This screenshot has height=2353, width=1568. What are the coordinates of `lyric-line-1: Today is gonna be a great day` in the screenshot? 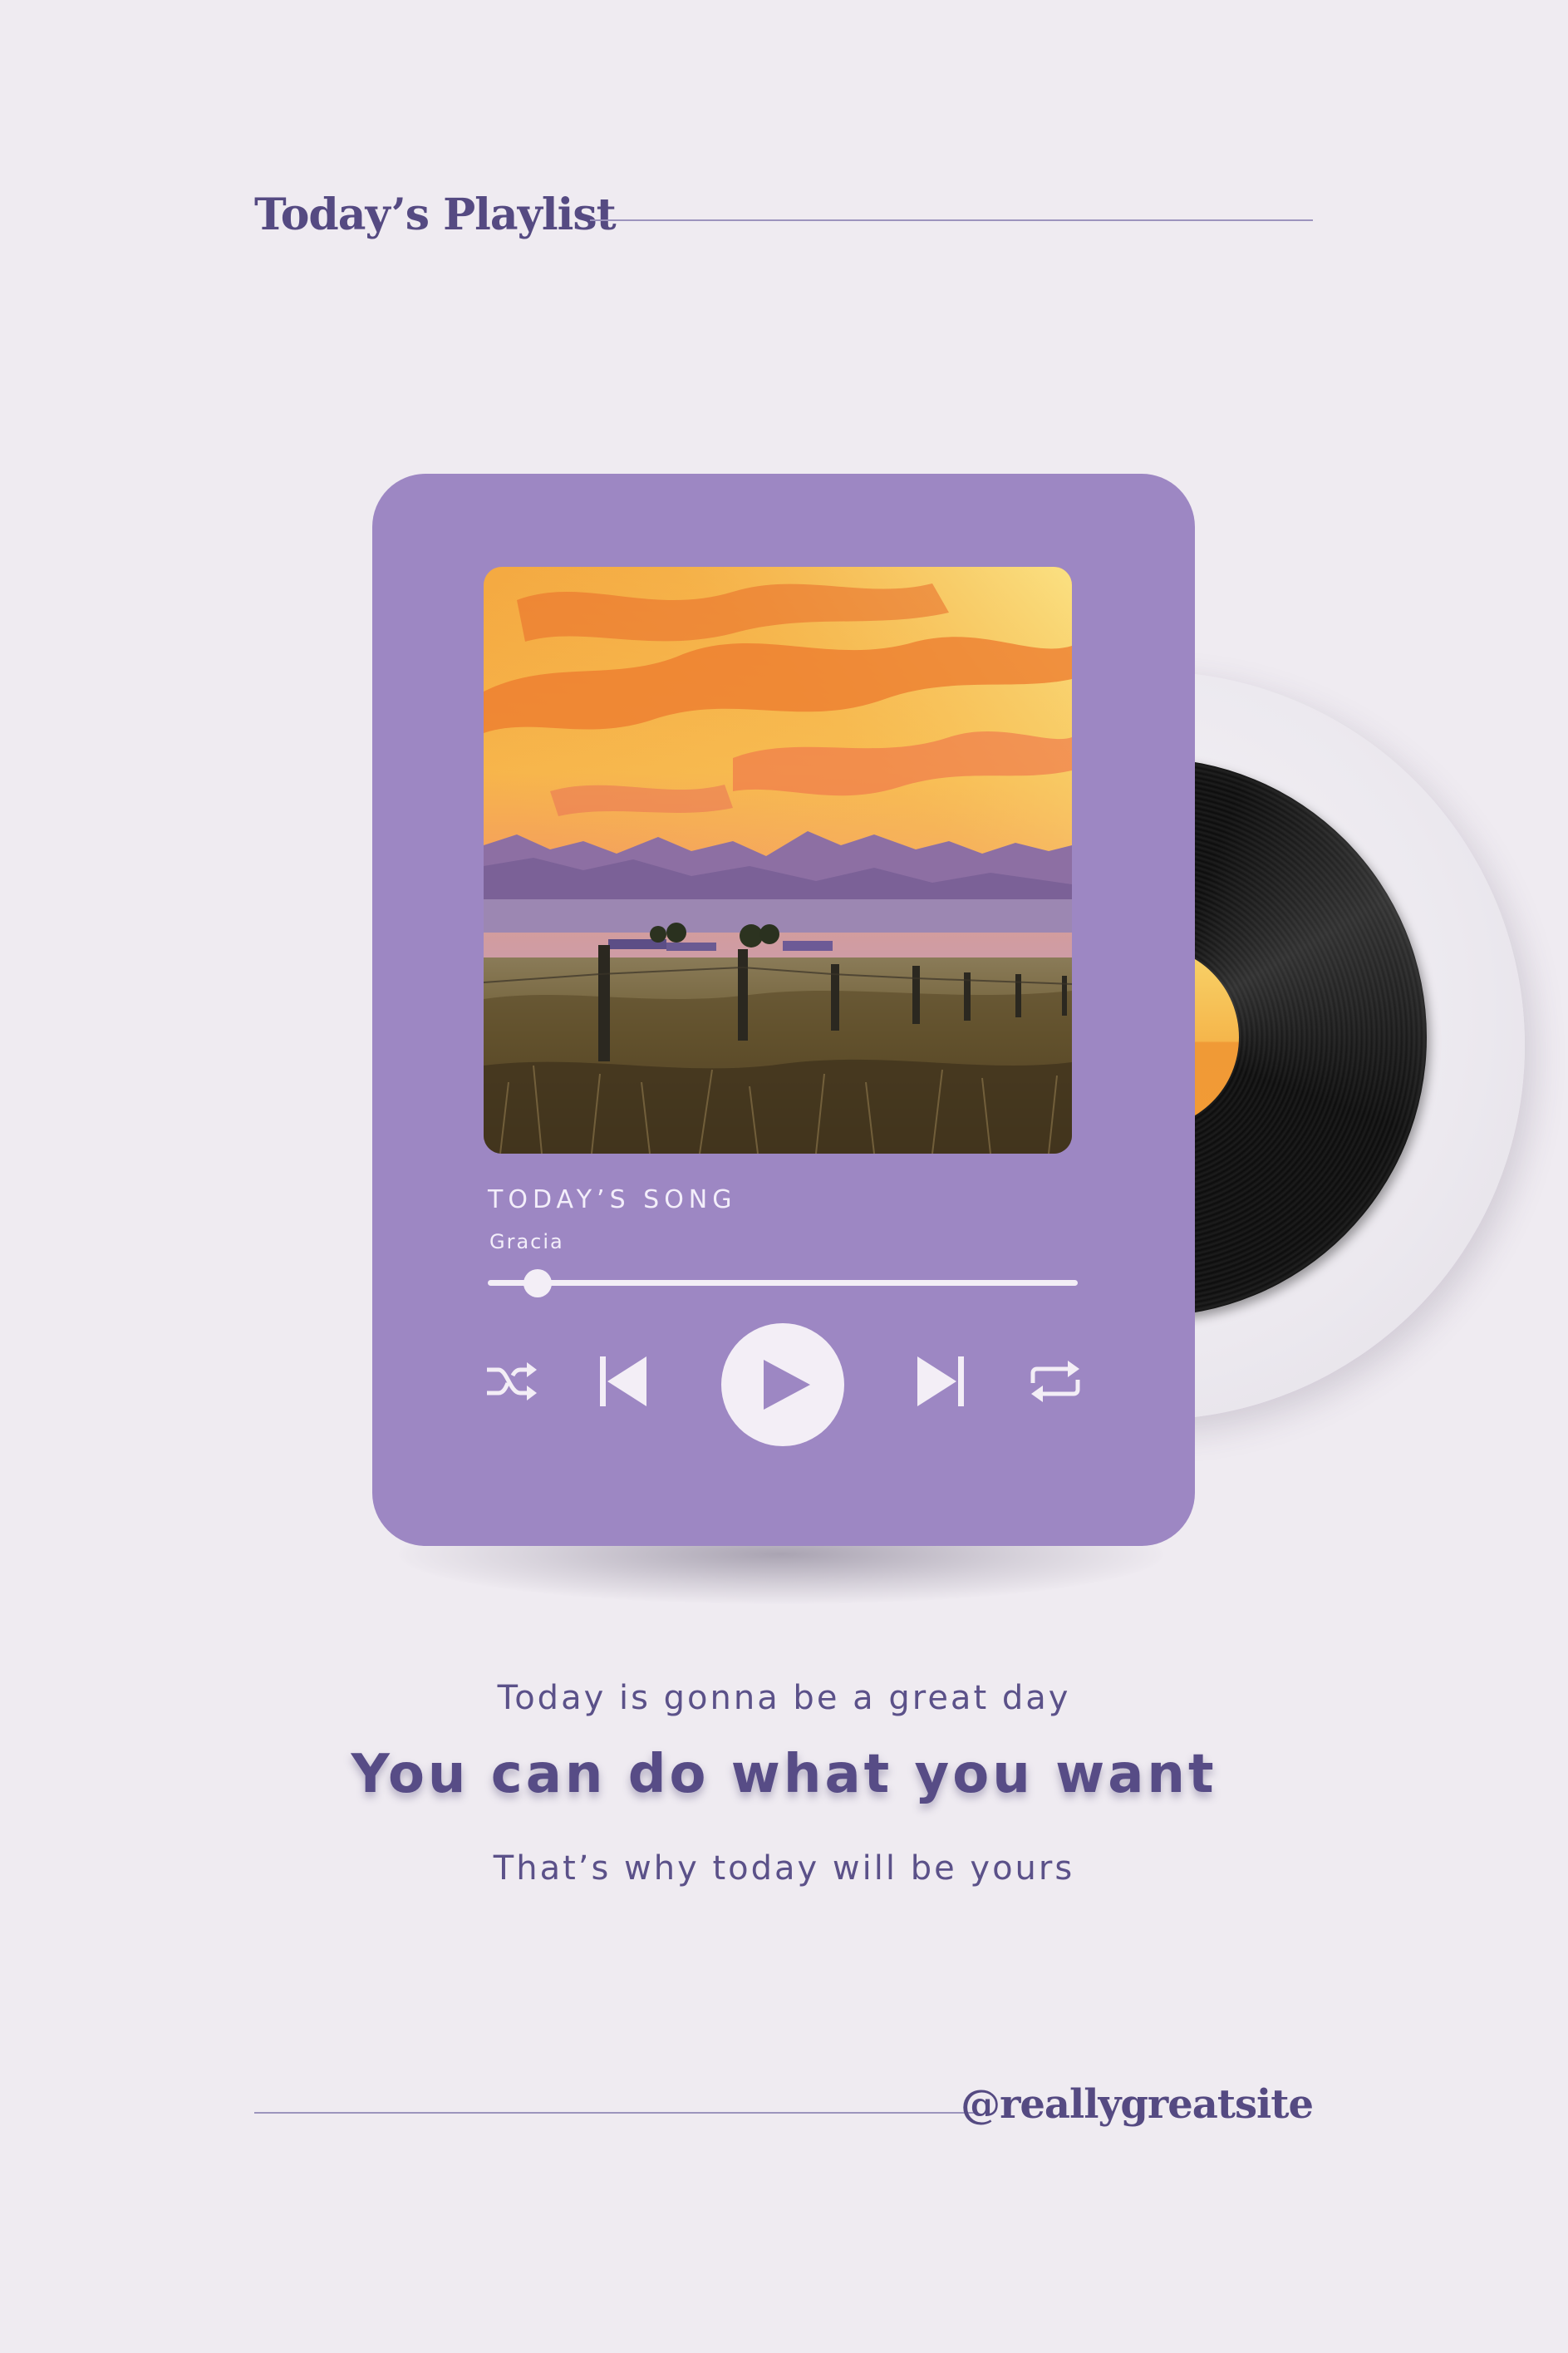 It's located at (784, 1698).